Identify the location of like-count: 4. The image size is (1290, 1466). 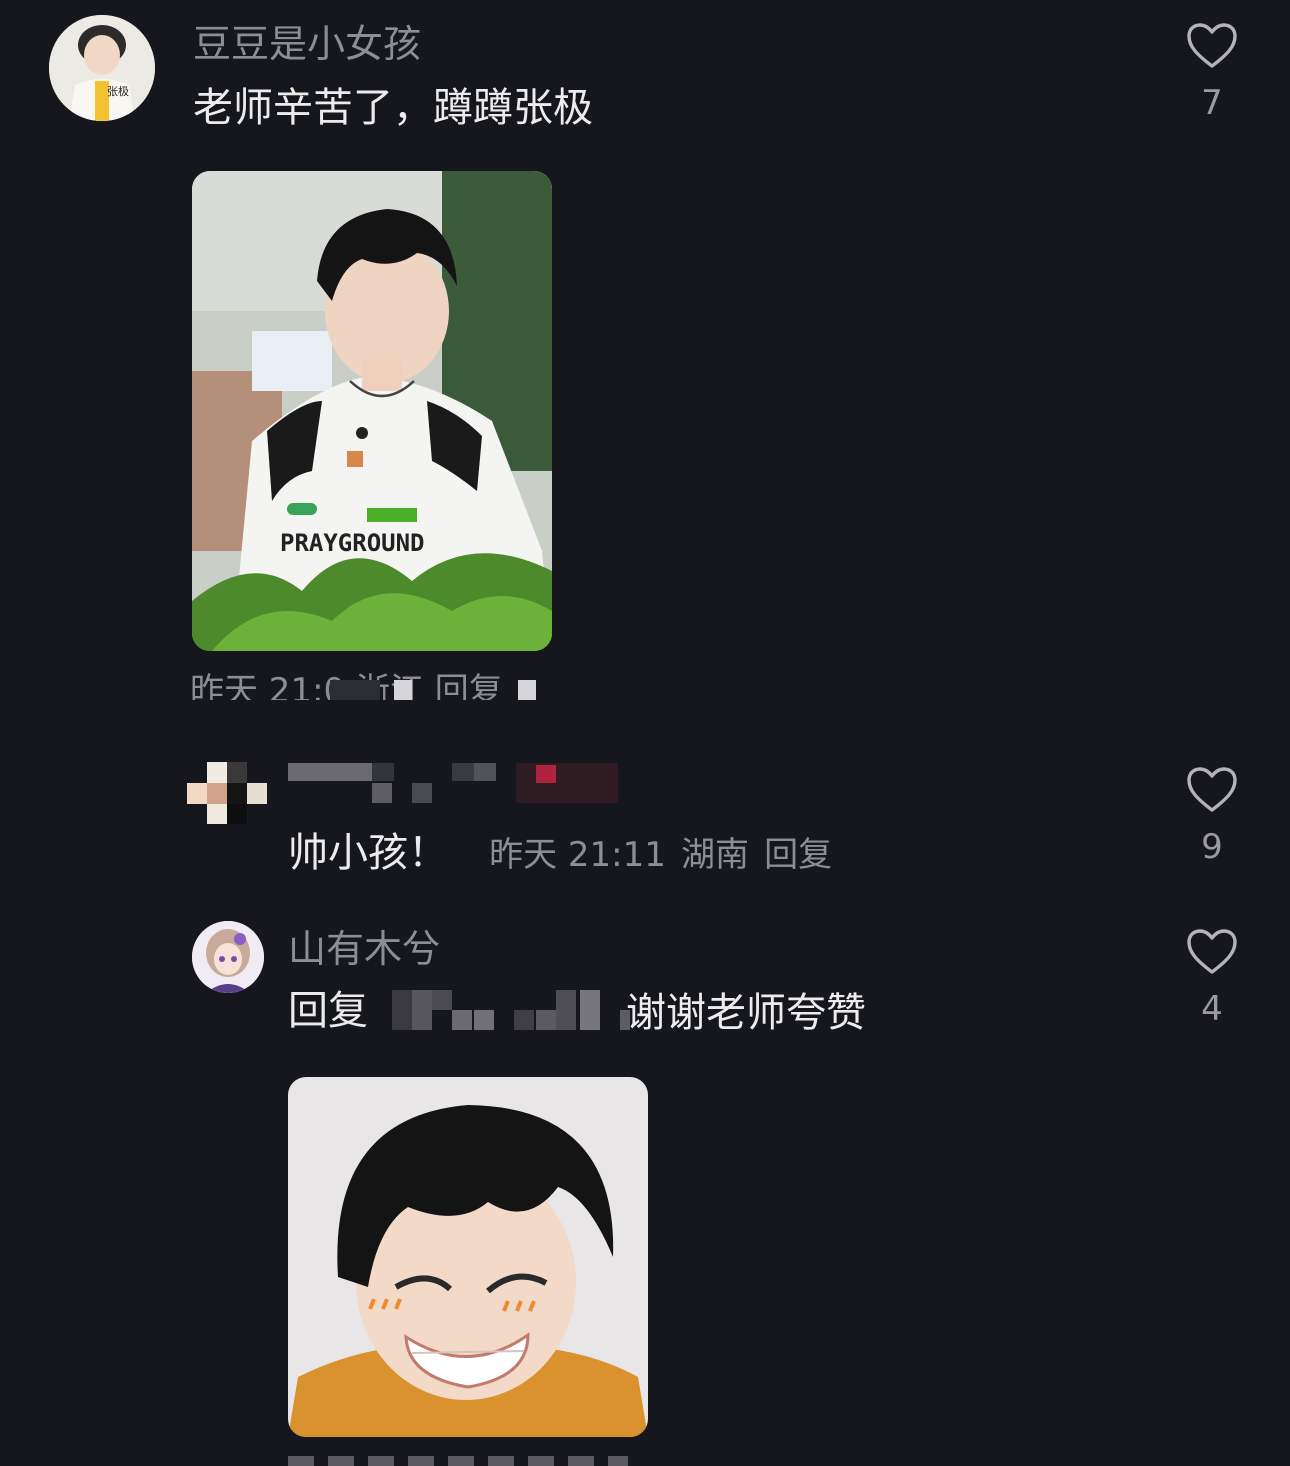
(1212, 1009).